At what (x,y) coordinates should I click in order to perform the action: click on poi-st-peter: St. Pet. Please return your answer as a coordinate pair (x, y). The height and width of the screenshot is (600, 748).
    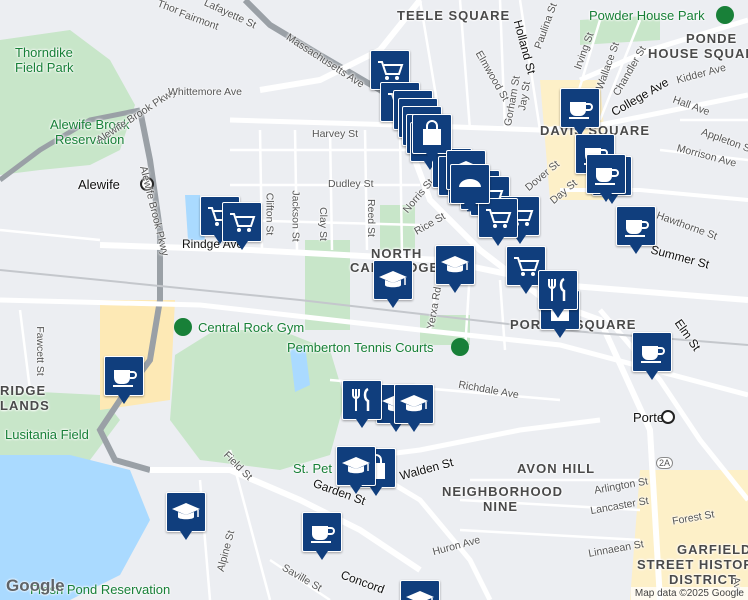
    Looking at the image, I should click on (312, 468).